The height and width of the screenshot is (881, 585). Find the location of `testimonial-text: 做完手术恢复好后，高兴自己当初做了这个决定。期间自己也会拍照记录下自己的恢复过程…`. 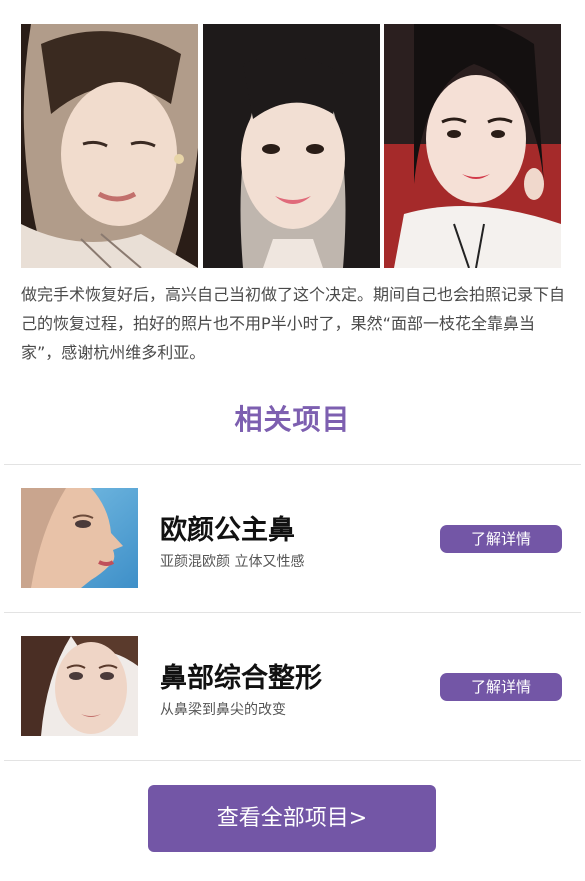

testimonial-text: 做完手术恢复好后，高兴自己当初做了这个决定。期间自己也会拍照记录下自己的恢复过程… is located at coordinates (293, 323).